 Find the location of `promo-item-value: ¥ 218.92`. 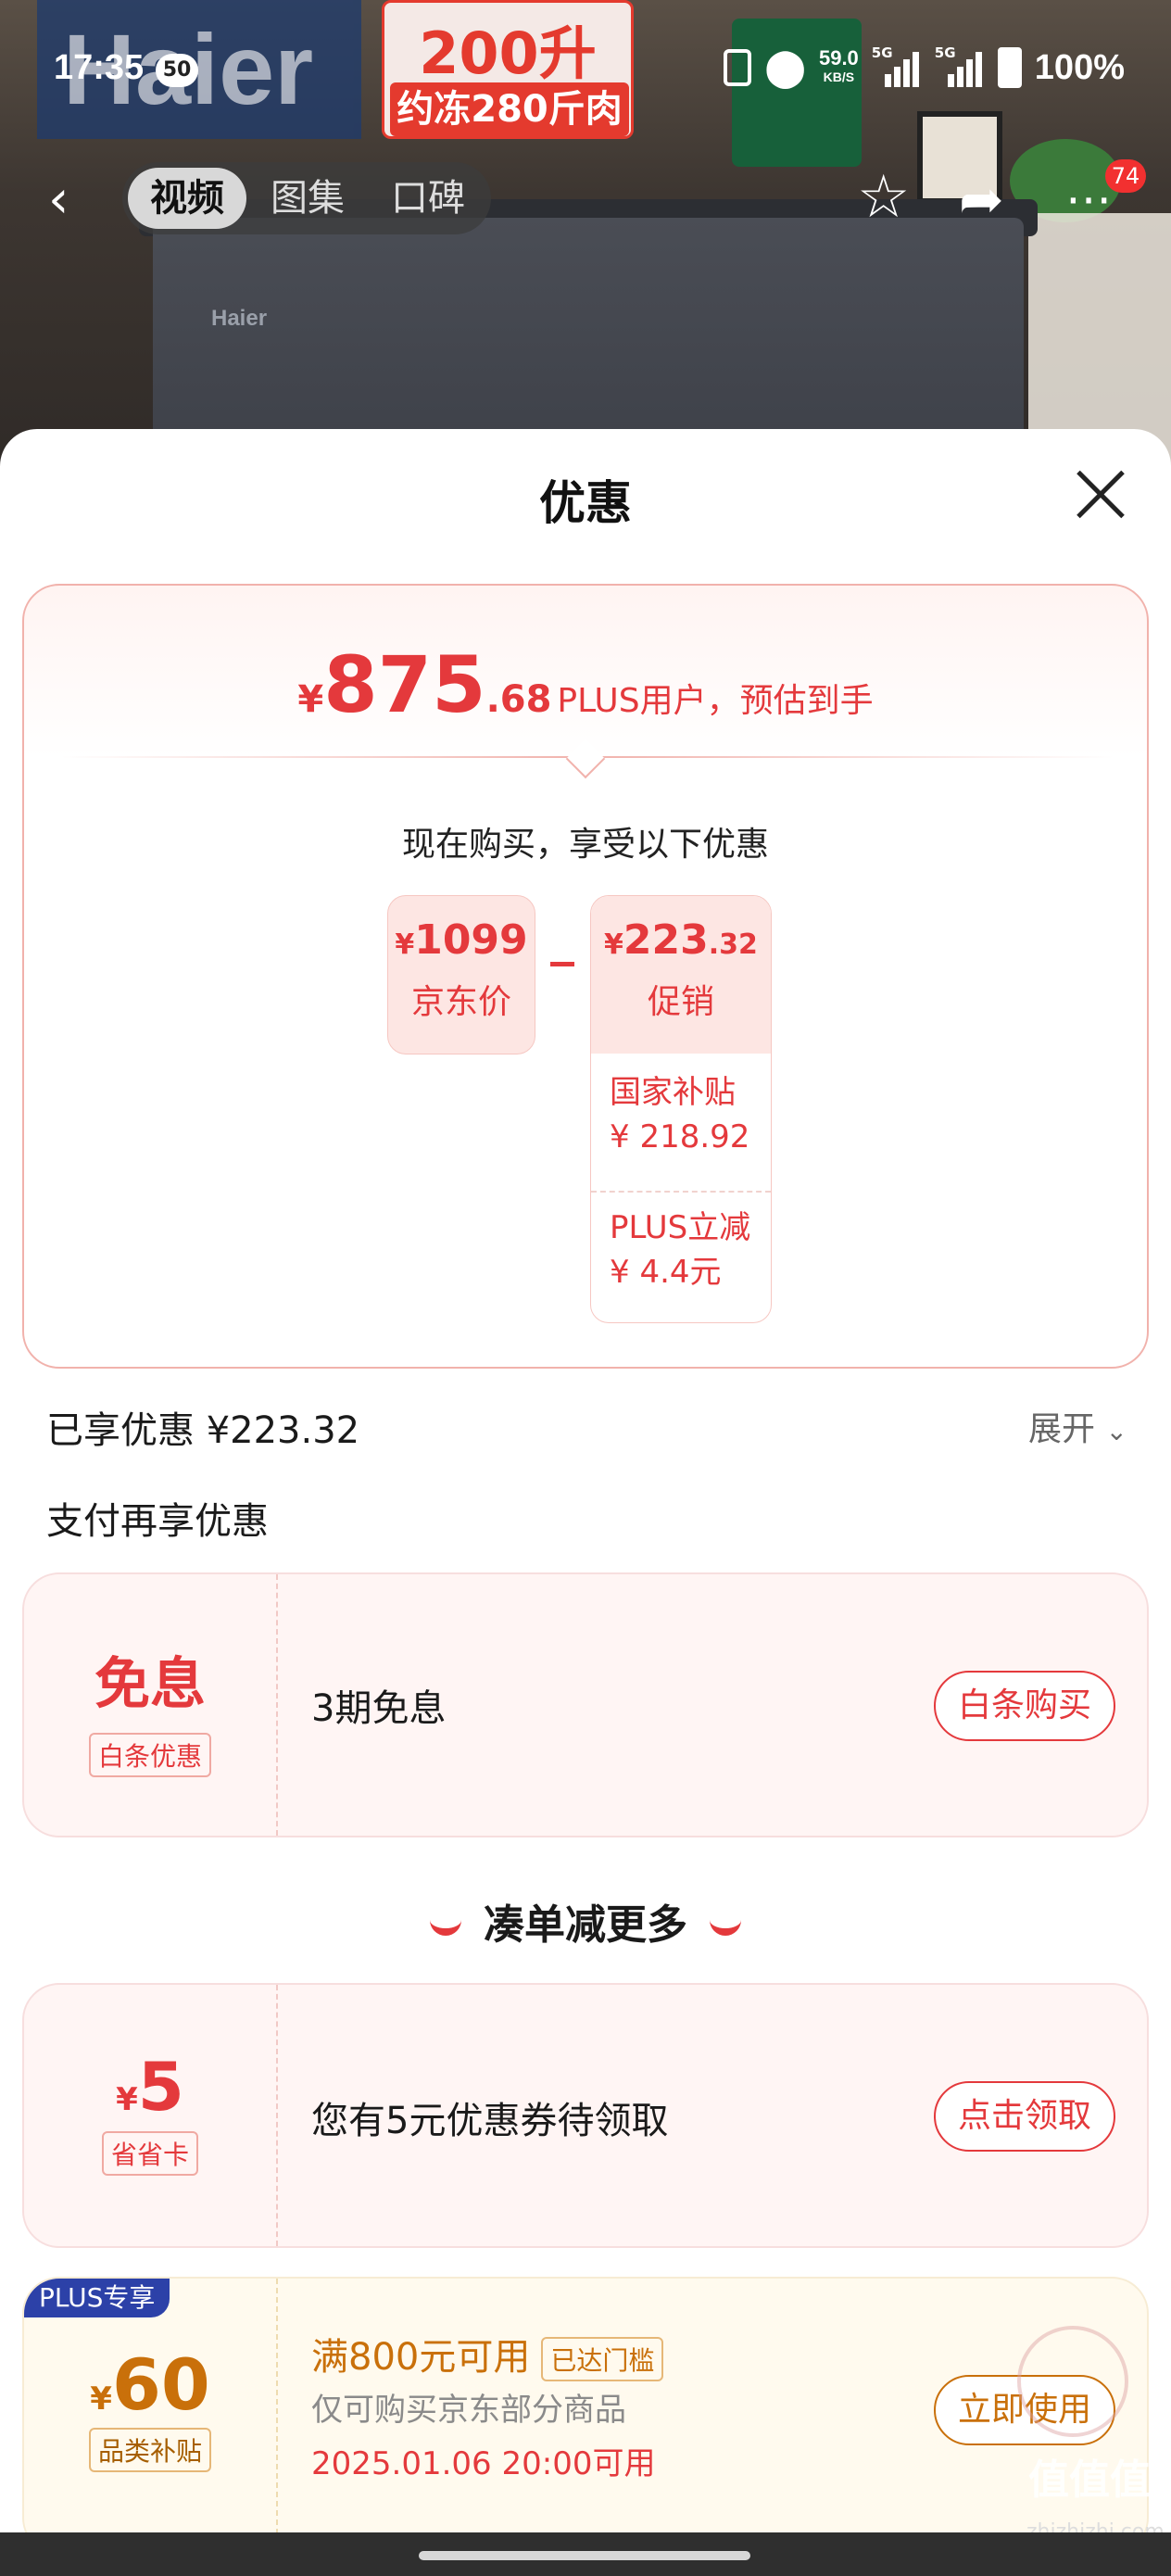

promo-item-value: ¥ 218.92 is located at coordinates (680, 1137).